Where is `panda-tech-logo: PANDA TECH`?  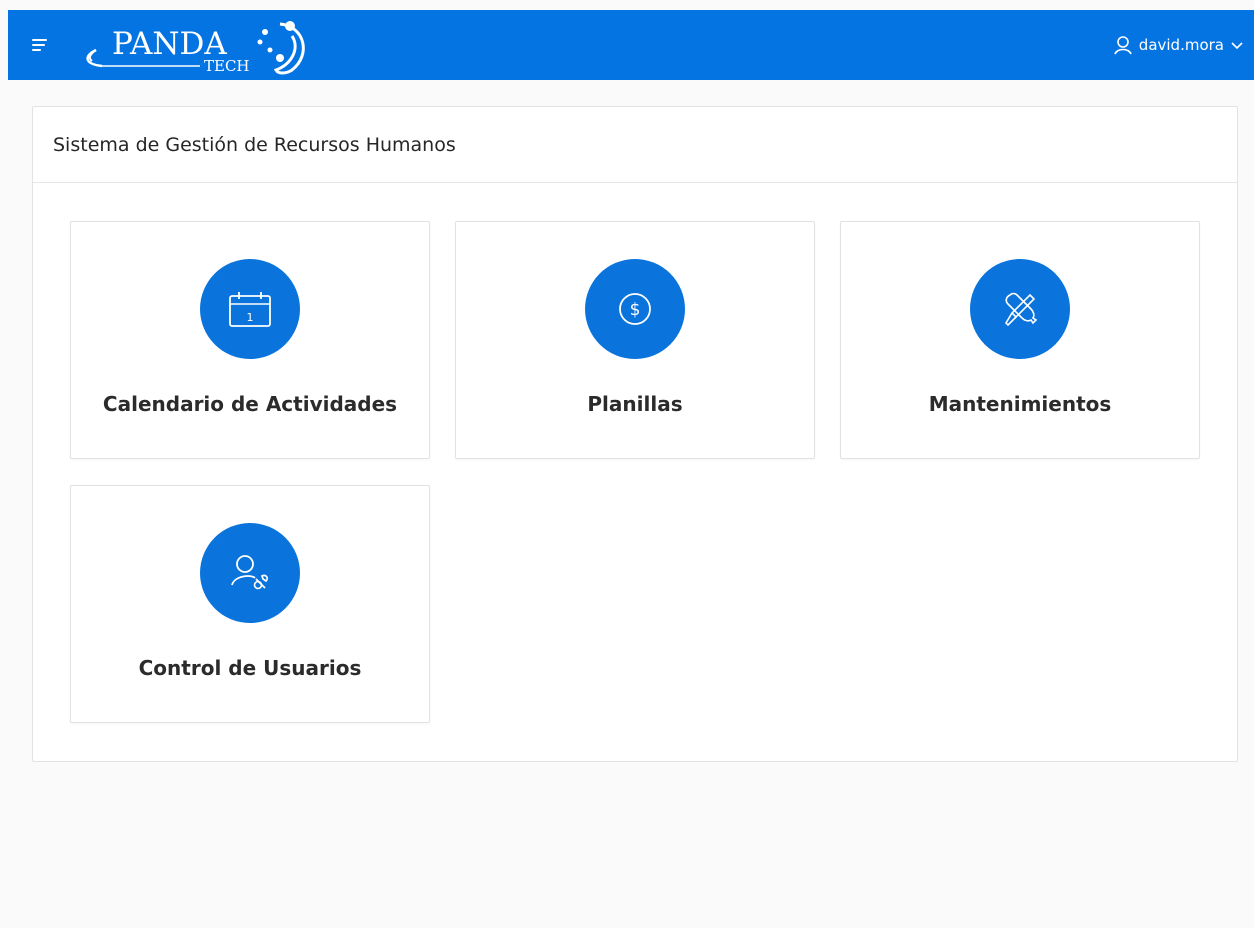
panda-tech-logo: PANDA TECH is located at coordinates (200, 46).